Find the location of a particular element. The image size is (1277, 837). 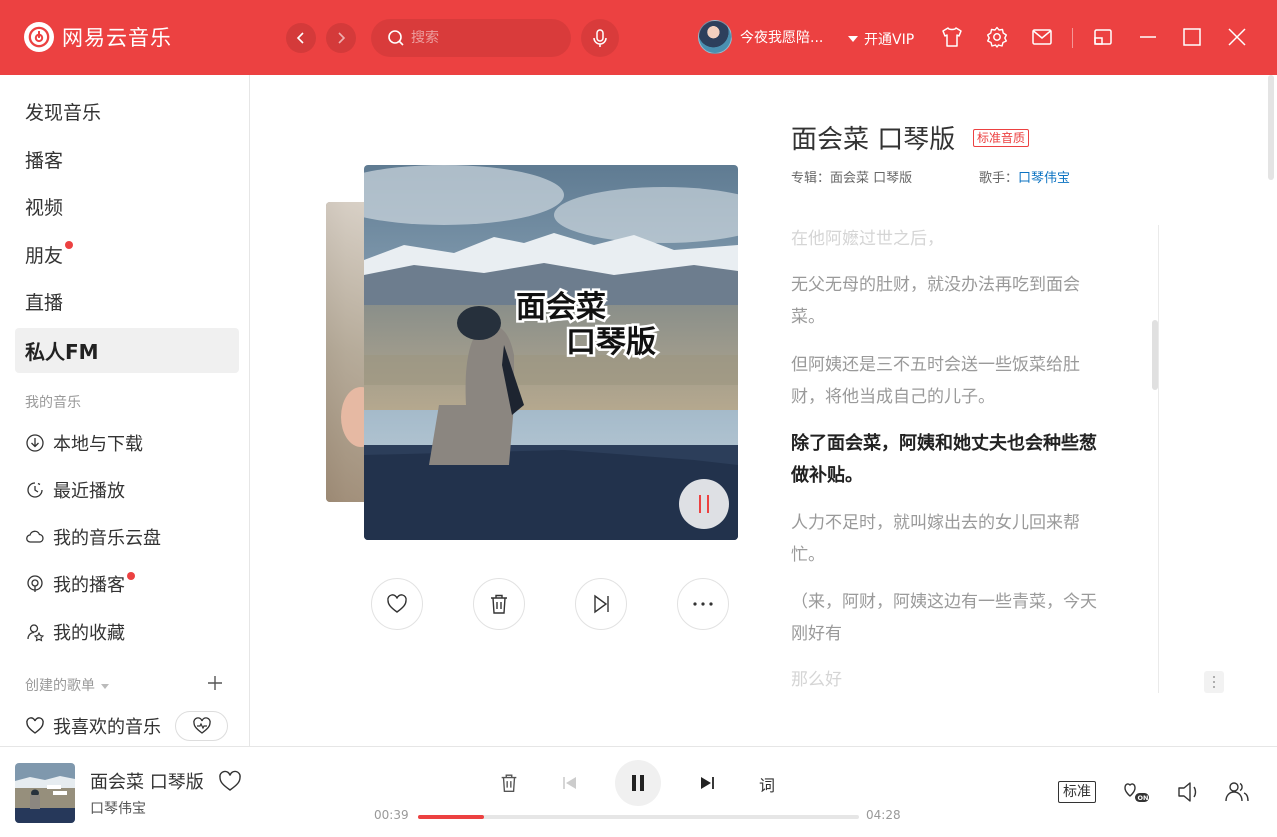

previous-button is located at coordinates (570, 783).